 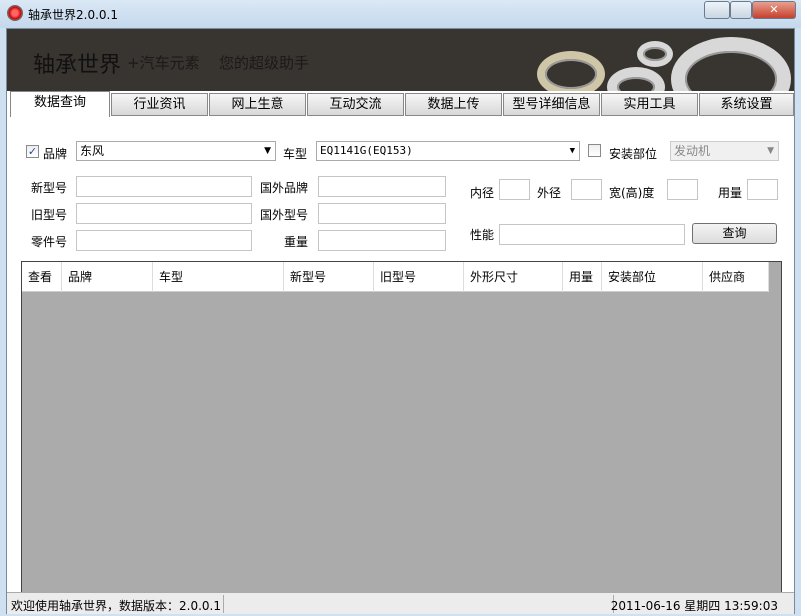 What do you see at coordinates (632, 193) in the screenshot?
I see `width-label: 宽(高)度` at bounding box center [632, 193].